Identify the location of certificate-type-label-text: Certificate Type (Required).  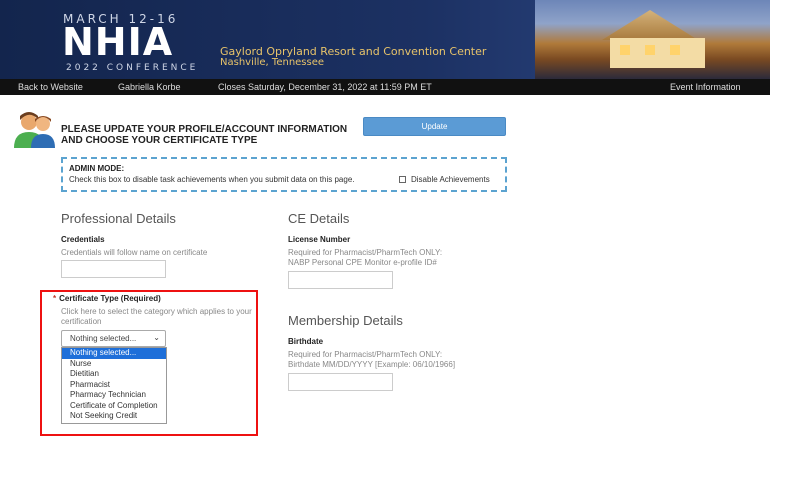
(110, 298).